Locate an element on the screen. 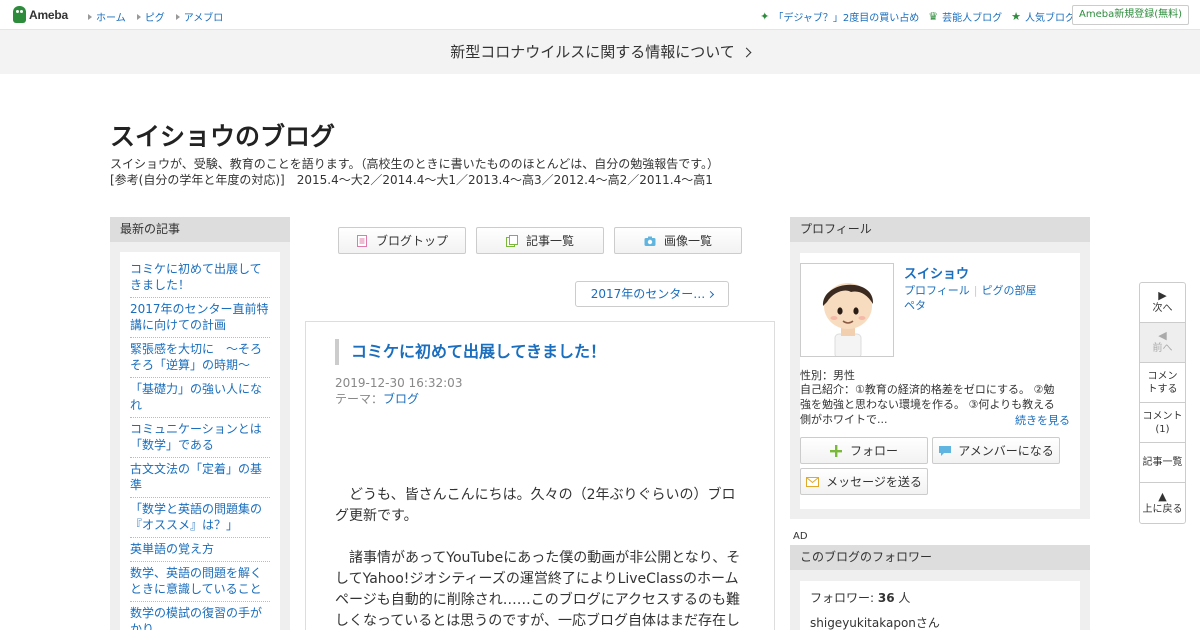 Image resolution: width=1200 pixels, height=630 pixels. recent-entry-link: コミケに初めて出展してきました！ is located at coordinates (200, 278).